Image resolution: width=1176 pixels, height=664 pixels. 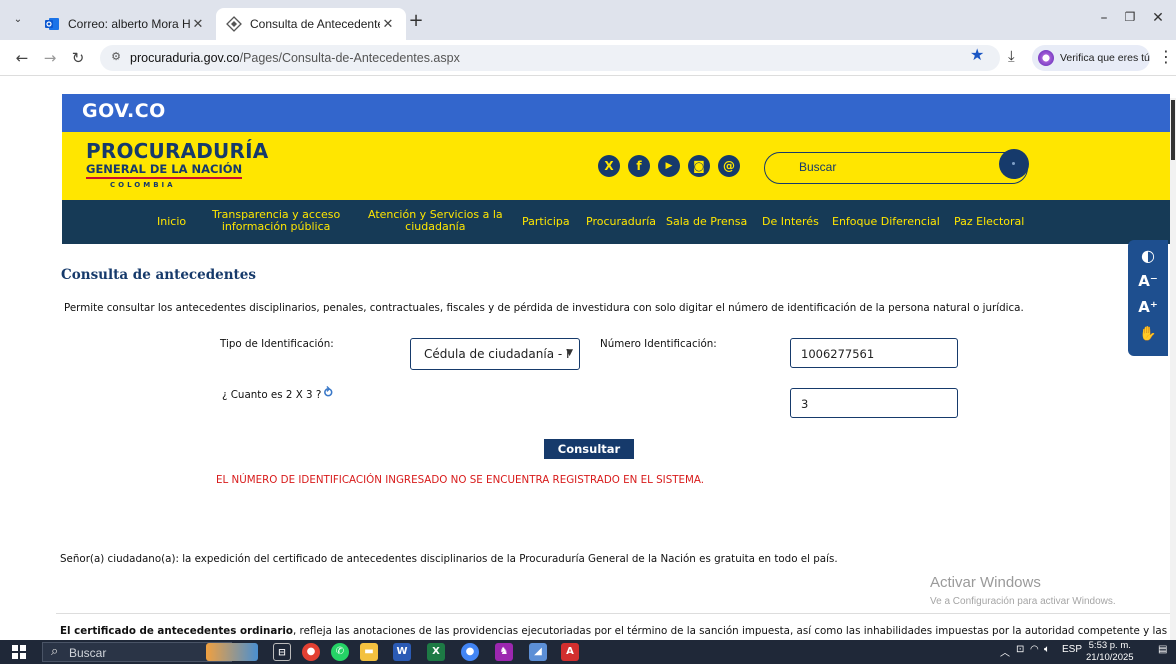 I want to click on gov-co-logo: GOV.CO, so click(x=124, y=111).